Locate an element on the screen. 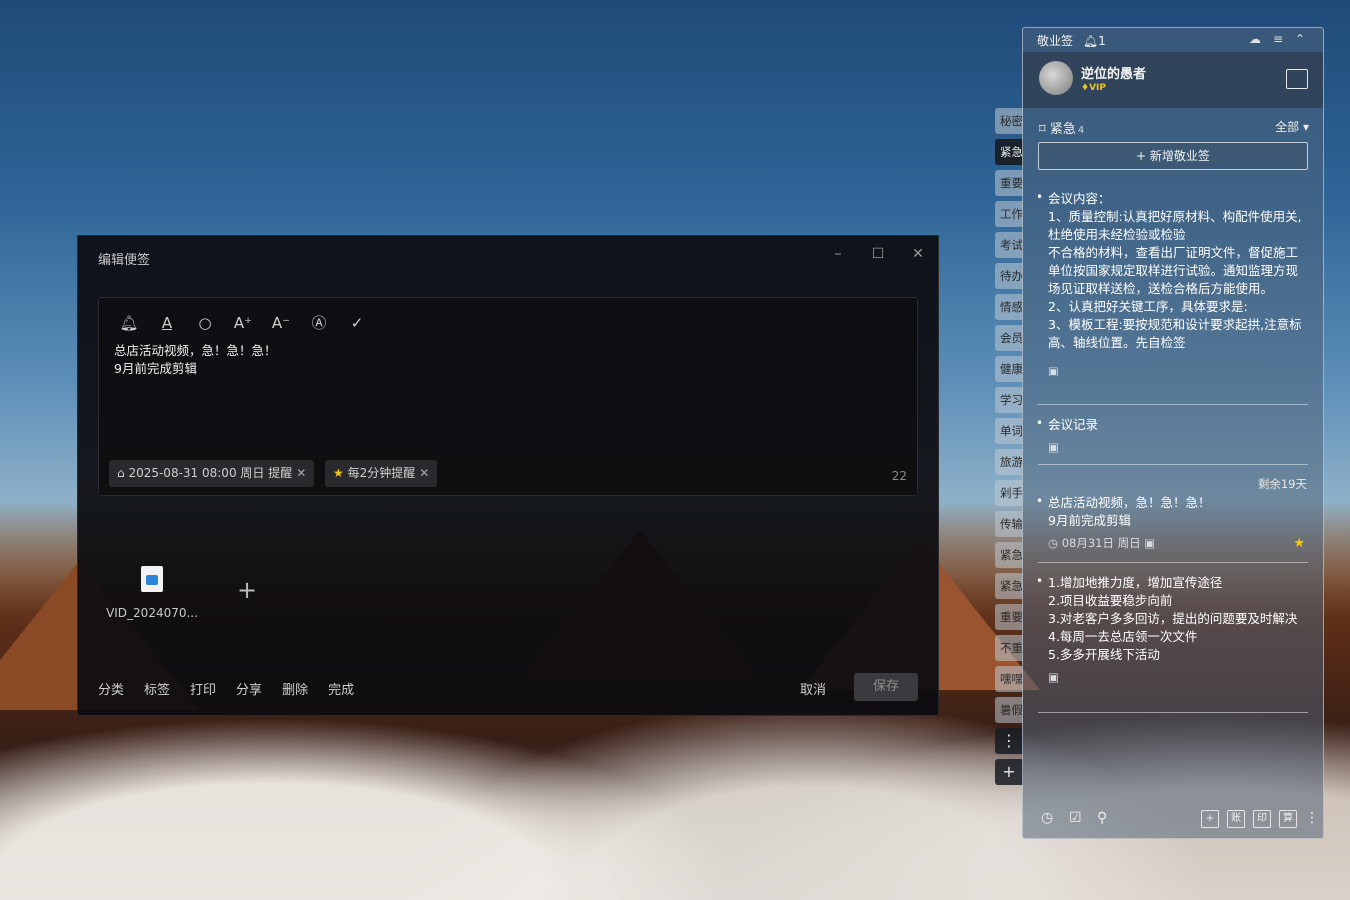 This screenshot has height=900, width=1350. user-name: 逆位的愚者 is located at coordinates (1114, 74).